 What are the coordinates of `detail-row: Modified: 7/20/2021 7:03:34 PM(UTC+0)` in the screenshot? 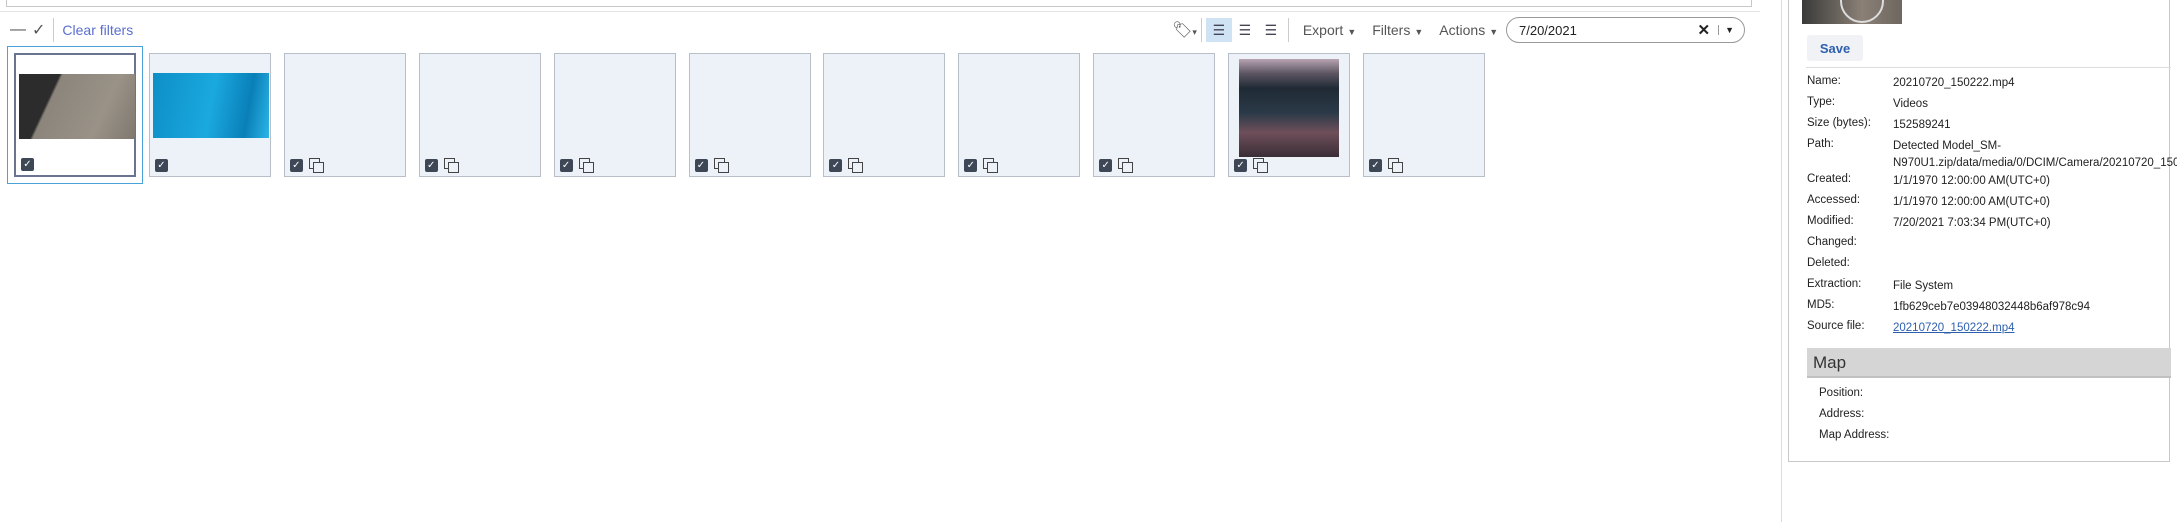 It's located at (1985, 223).